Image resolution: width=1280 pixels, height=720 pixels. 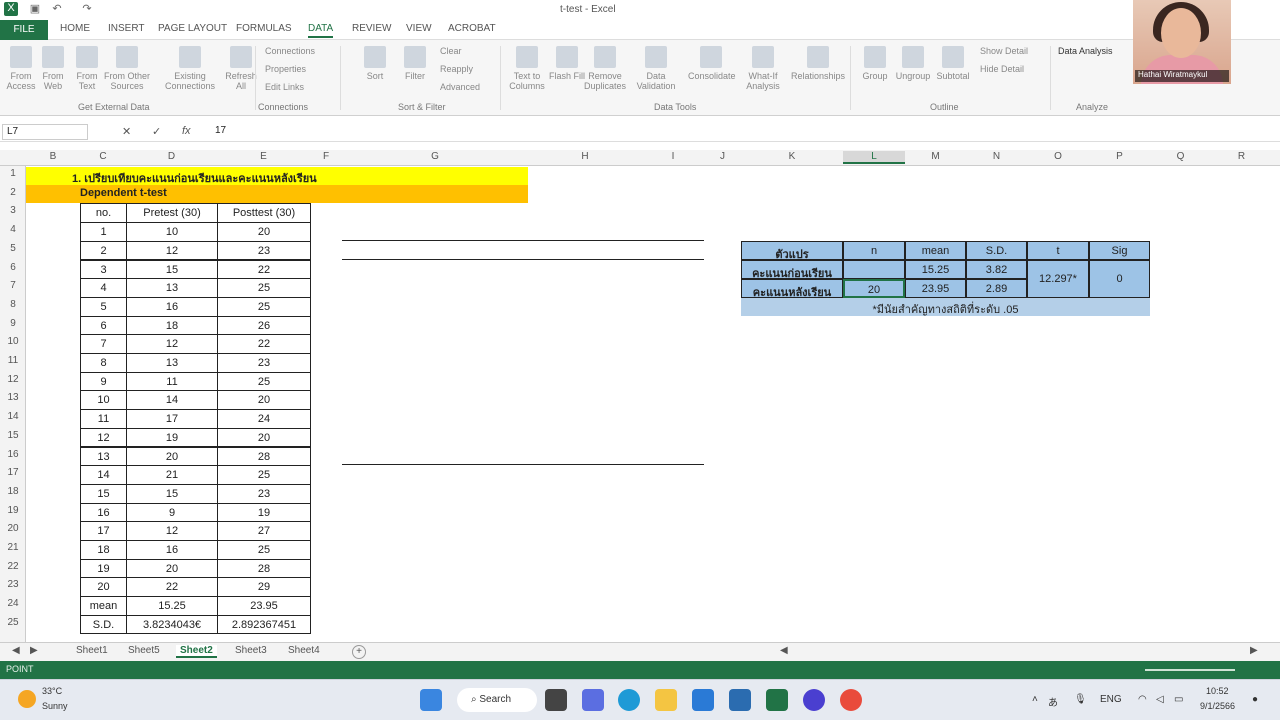 I want to click on stats-cell: 15.25, so click(x=935, y=269).